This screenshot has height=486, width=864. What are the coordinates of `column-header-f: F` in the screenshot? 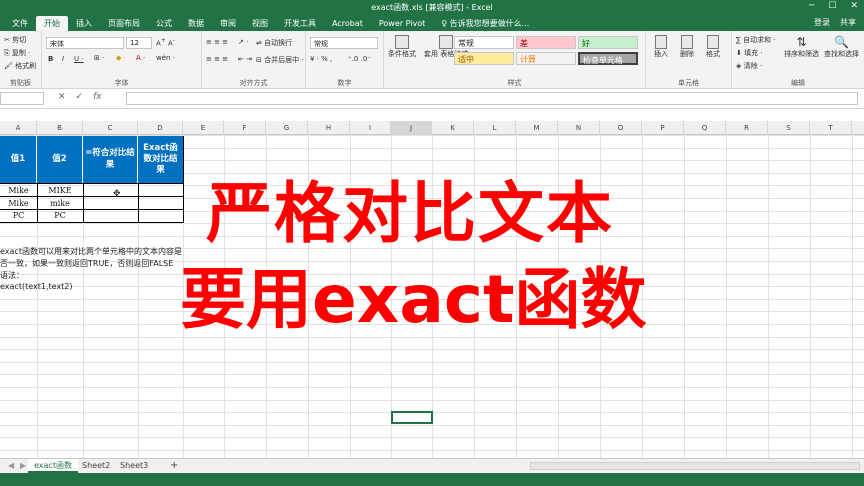 It's located at (245, 128).